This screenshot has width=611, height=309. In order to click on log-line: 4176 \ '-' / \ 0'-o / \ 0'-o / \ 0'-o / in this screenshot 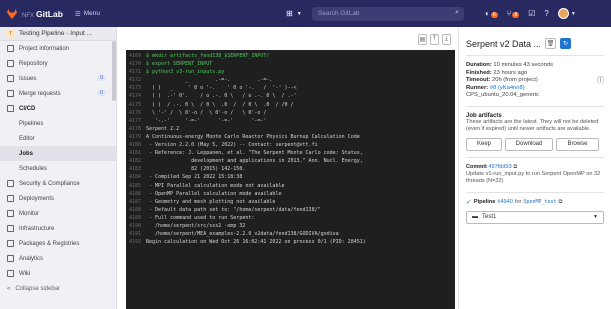, I will do `click(290, 113)`.